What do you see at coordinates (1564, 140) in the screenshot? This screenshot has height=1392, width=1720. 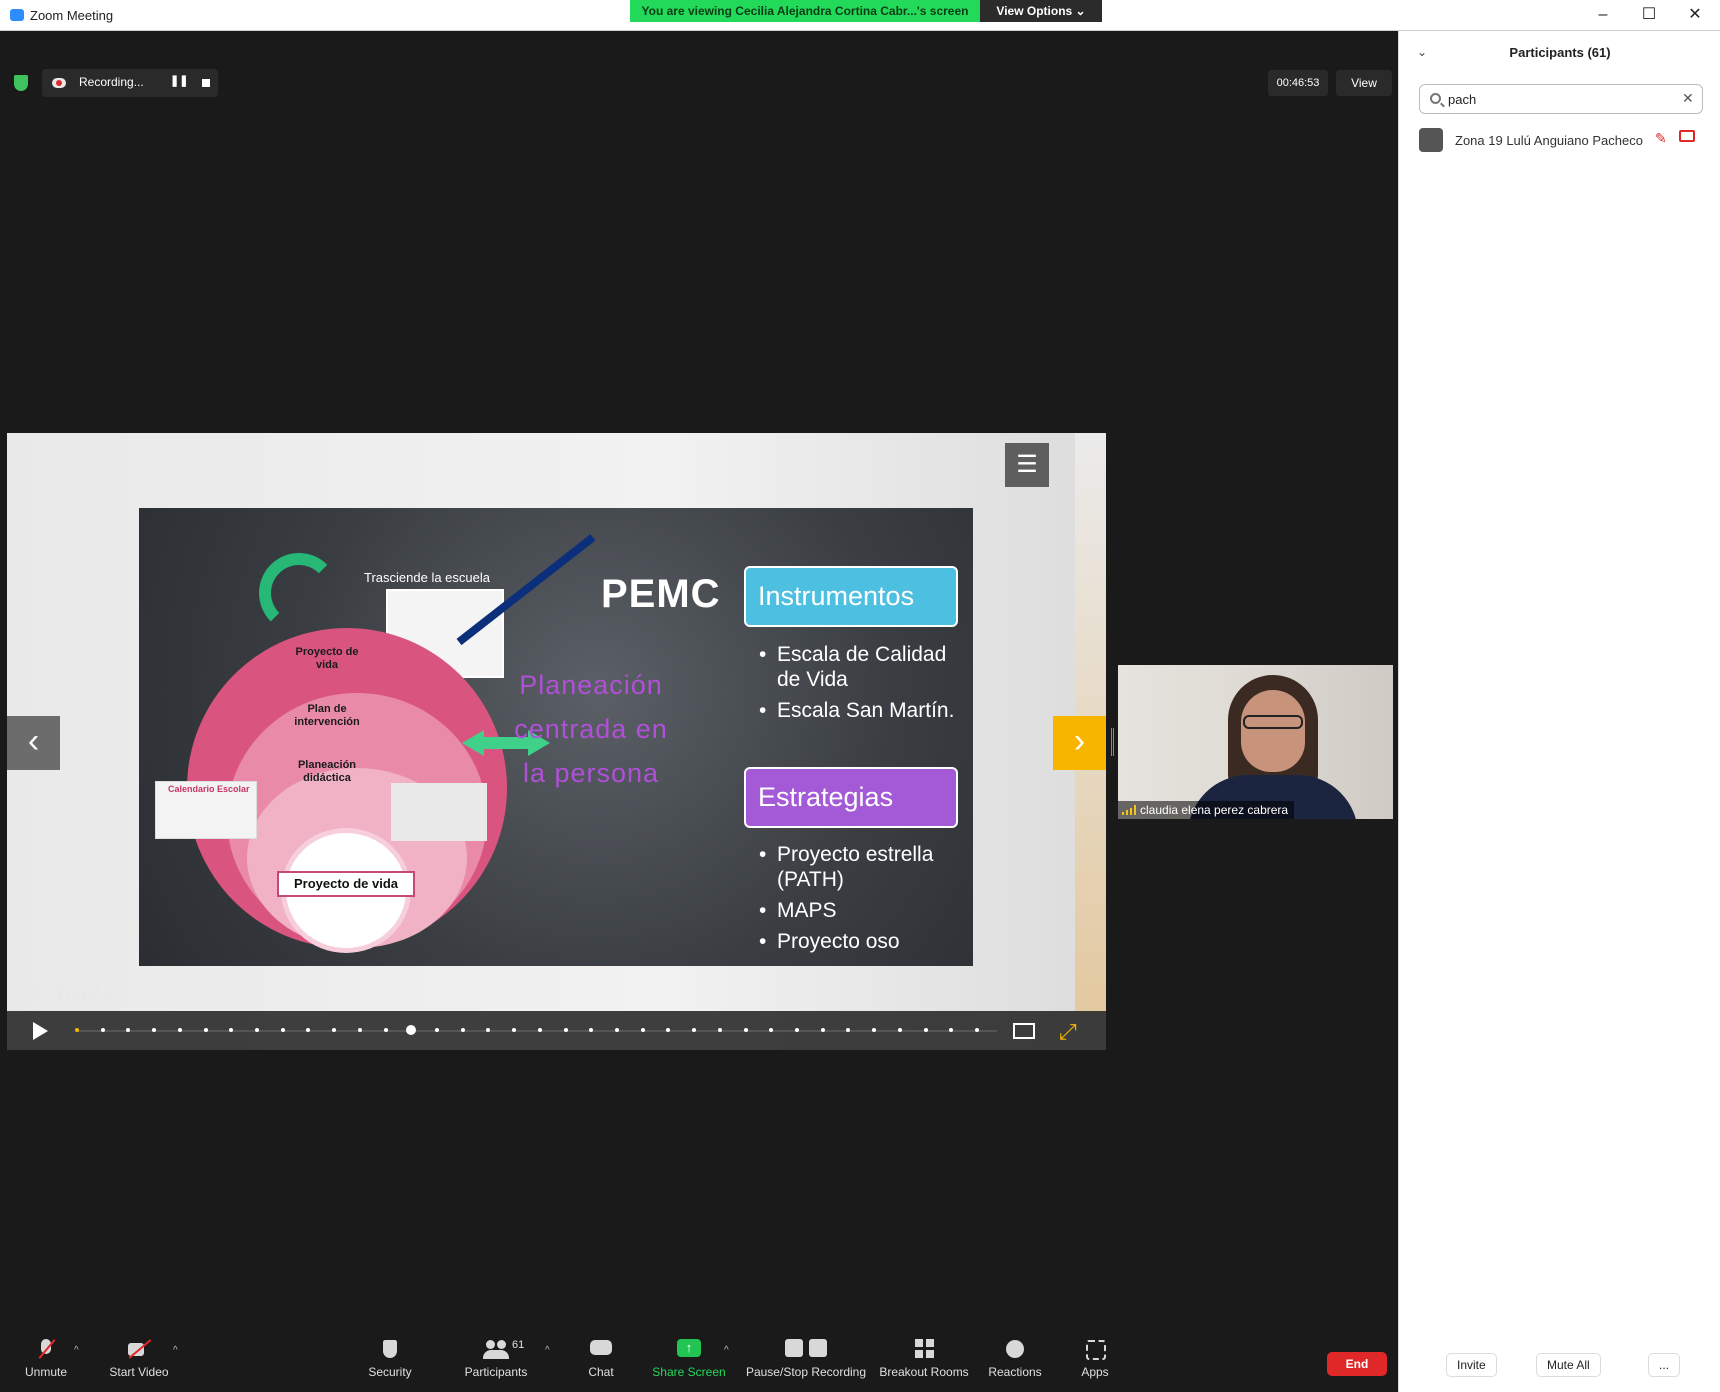 I see `participant-row: Zona 19 Lulú Anguiano Pacheco ✎` at bounding box center [1564, 140].